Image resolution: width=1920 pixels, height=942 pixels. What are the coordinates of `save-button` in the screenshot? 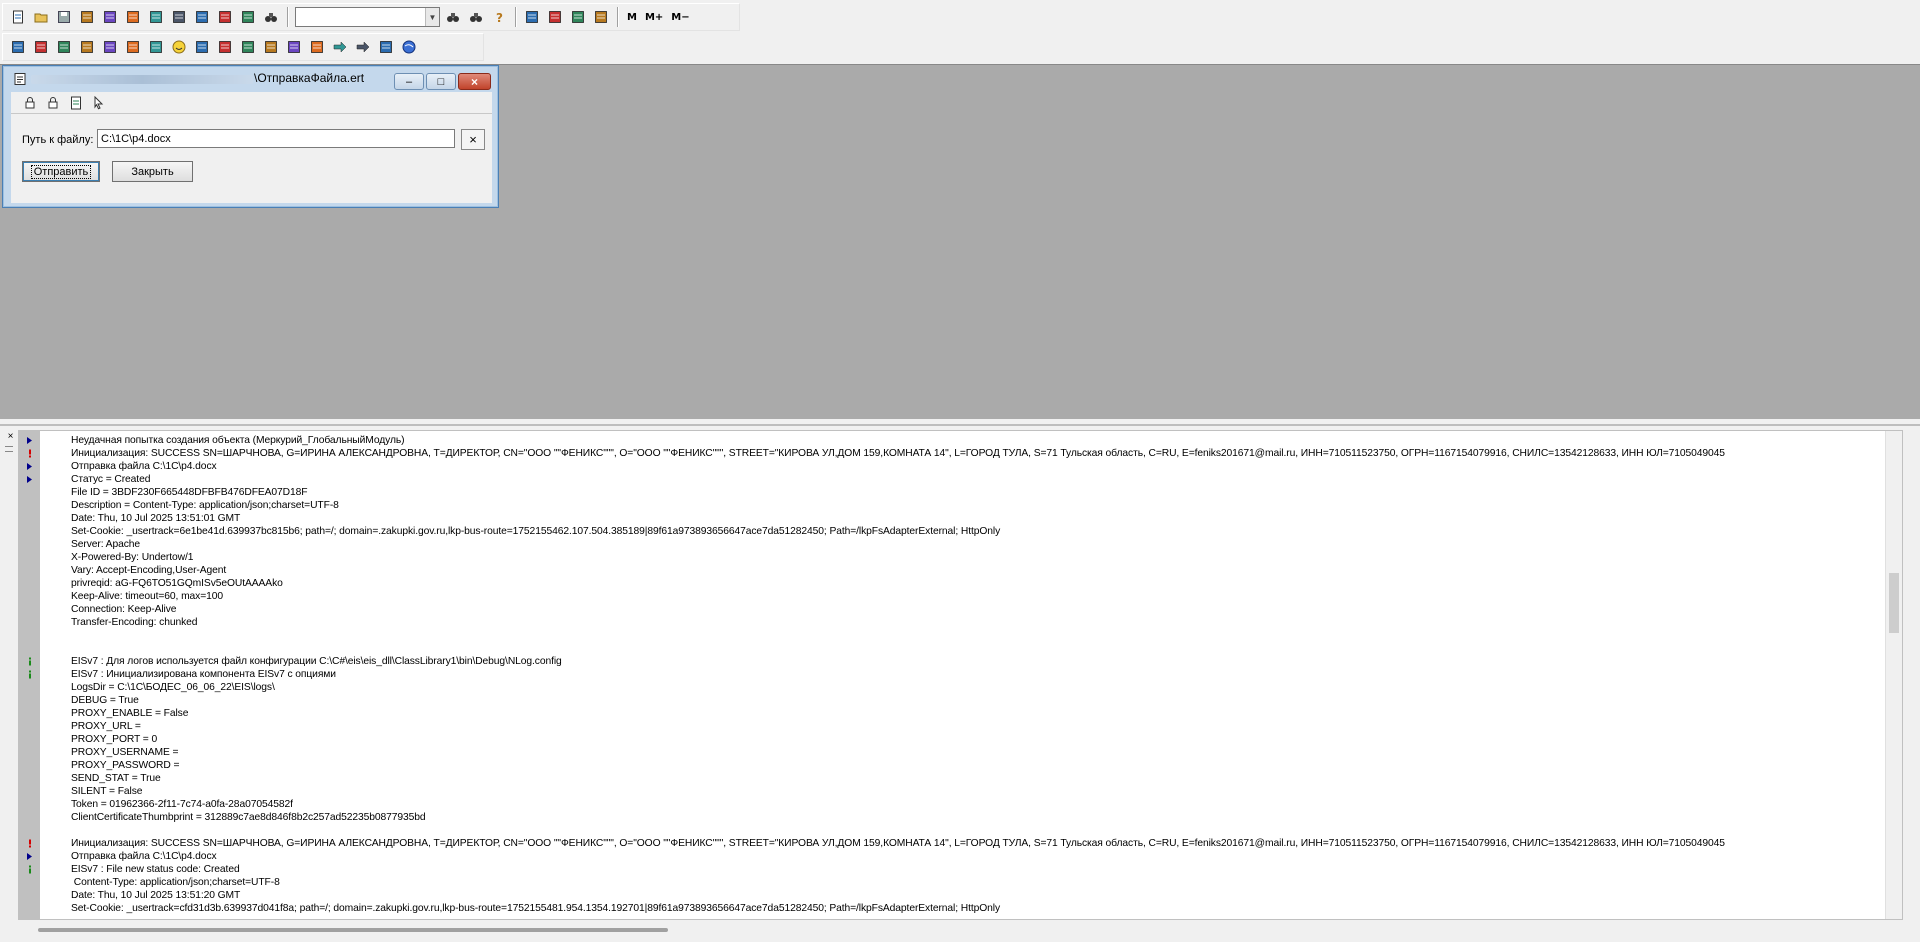 It's located at (64, 17).